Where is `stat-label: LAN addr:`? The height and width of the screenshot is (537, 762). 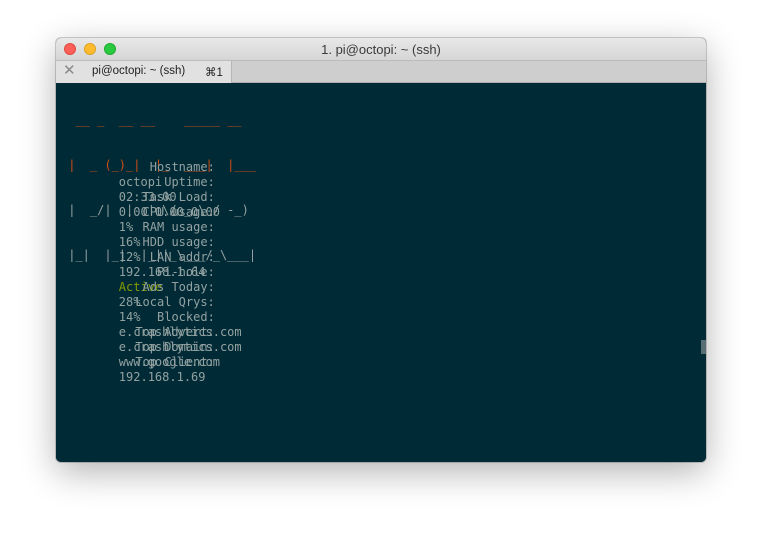 stat-label: LAN addr: is located at coordinates (182, 257).